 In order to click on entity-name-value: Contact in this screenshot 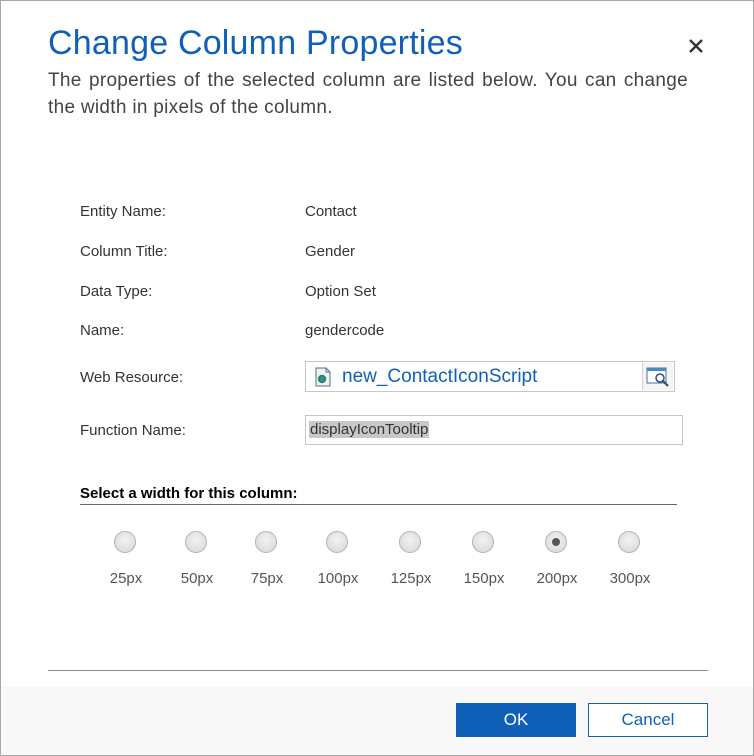, I will do `click(331, 211)`.